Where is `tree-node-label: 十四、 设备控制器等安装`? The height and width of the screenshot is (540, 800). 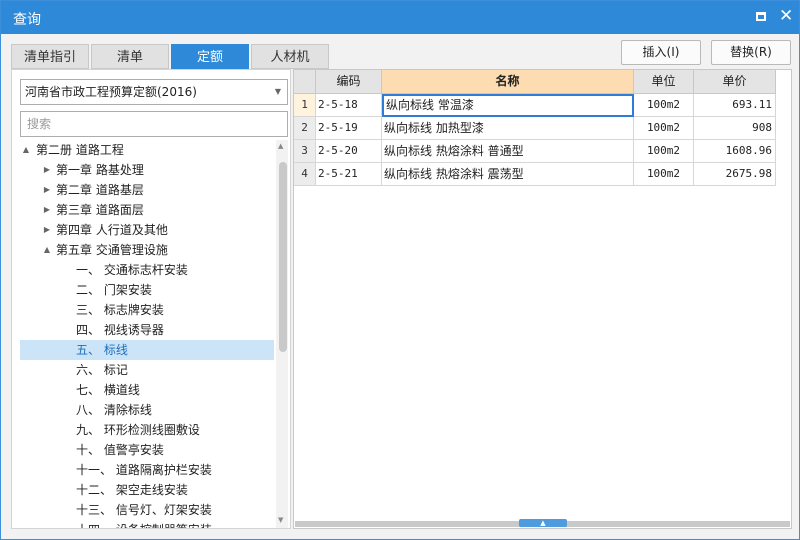 tree-node-label: 十四、 设备控制器等安装 is located at coordinates (144, 524).